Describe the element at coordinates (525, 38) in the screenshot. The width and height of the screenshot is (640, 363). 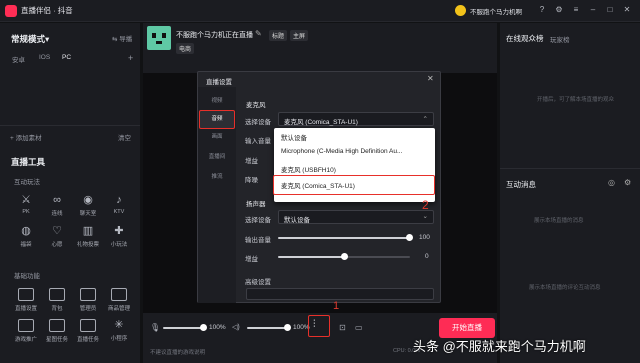
I see `tab-online-audience: 在线观众榜` at that location.